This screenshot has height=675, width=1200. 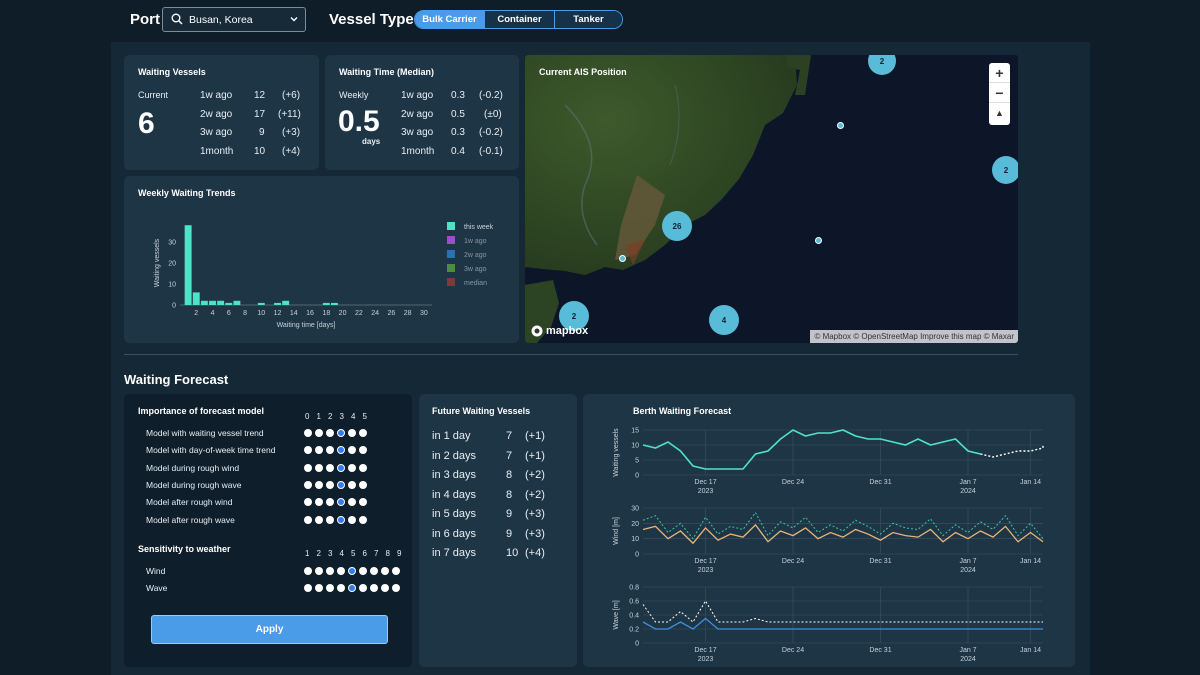 What do you see at coordinates (583, 72) in the screenshot?
I see `map-title: Current AIS Position` at bounding box center [583, 72].